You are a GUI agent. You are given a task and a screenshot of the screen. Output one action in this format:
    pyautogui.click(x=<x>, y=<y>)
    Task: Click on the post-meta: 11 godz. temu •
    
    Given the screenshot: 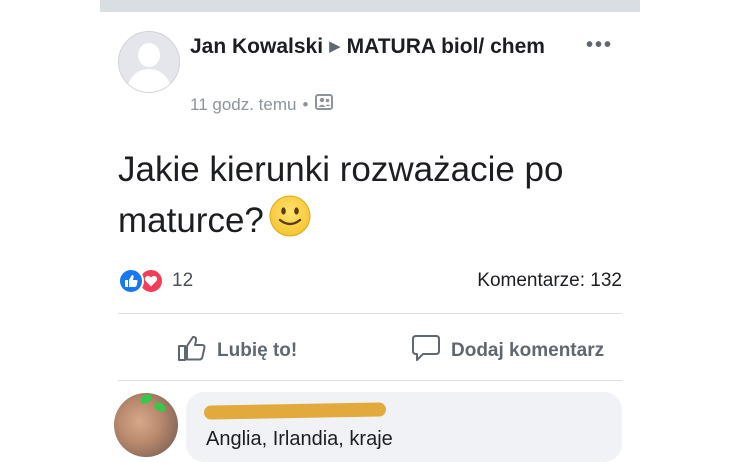 What is the action you would take?
    pyautogui.click(x=262, y=104)
    